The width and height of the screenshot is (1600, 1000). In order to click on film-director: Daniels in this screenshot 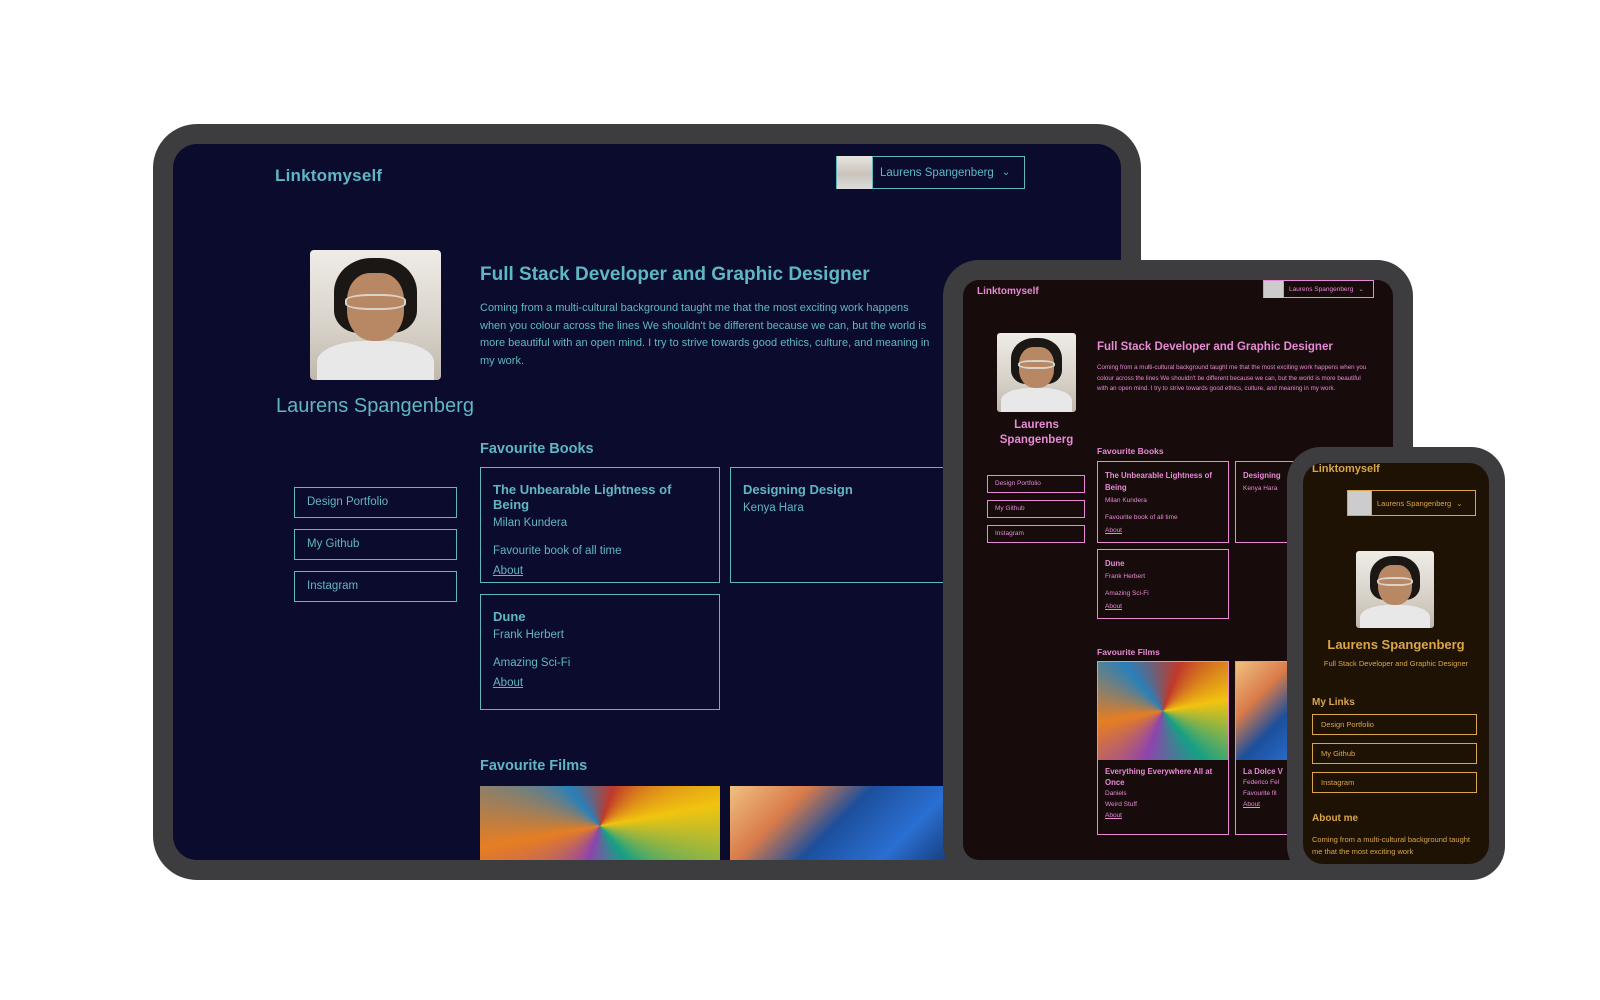, I will do `click(1116, 793)`.